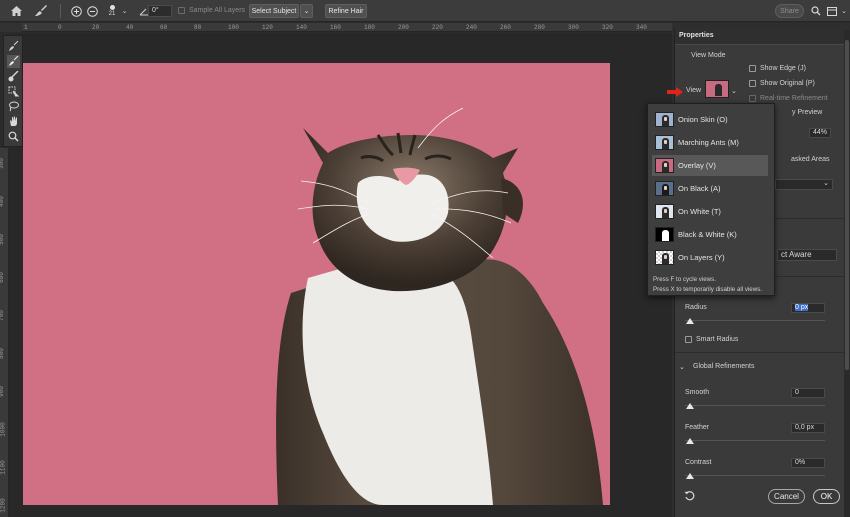  I want to click on feather-slider-track, so click(755, 440).